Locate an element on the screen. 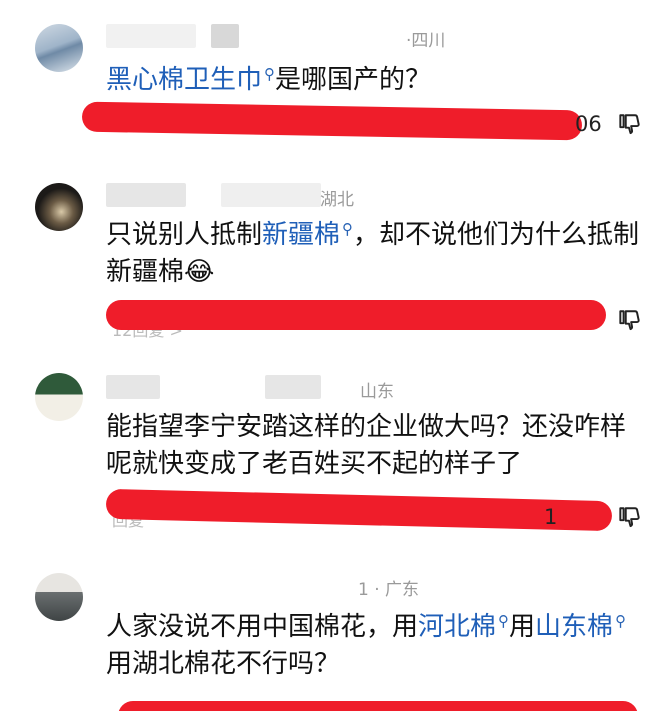 The width and height of the screenshot is (672, 711). location-label: 山东 is located at coordinates (377, 392).